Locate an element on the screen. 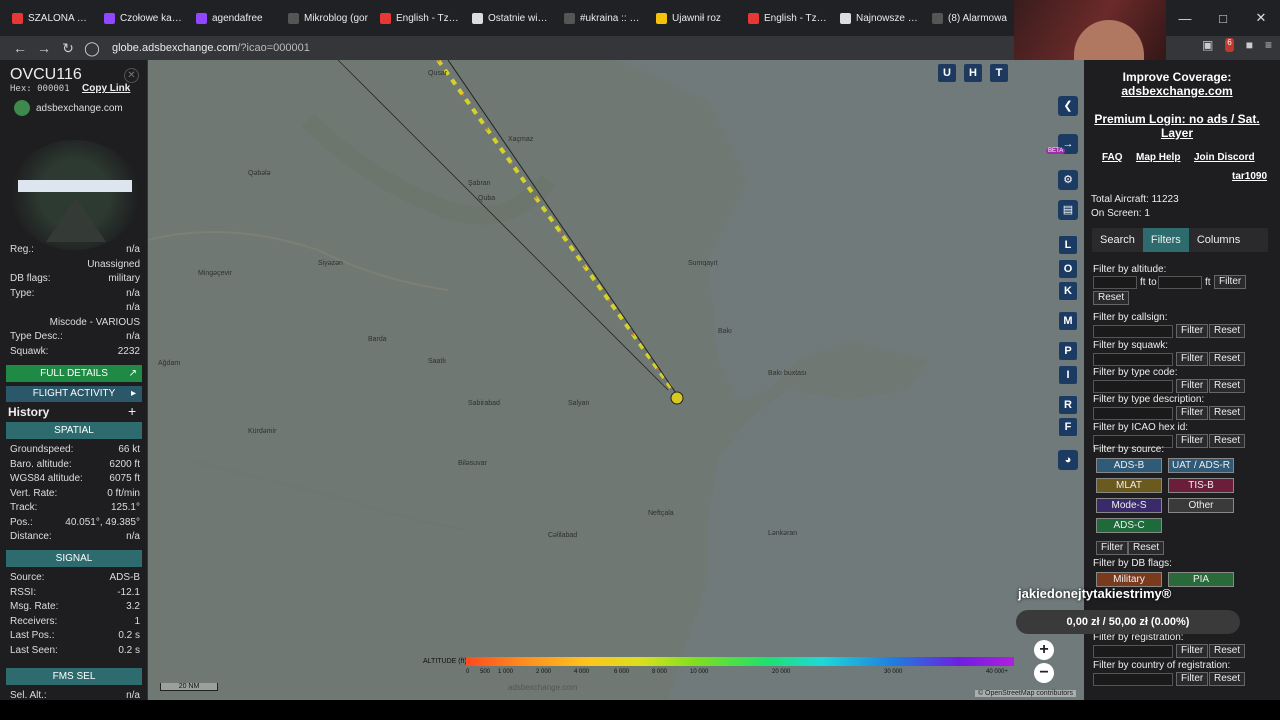  aircraft-marker-icon is located at coordinates (677, 398).